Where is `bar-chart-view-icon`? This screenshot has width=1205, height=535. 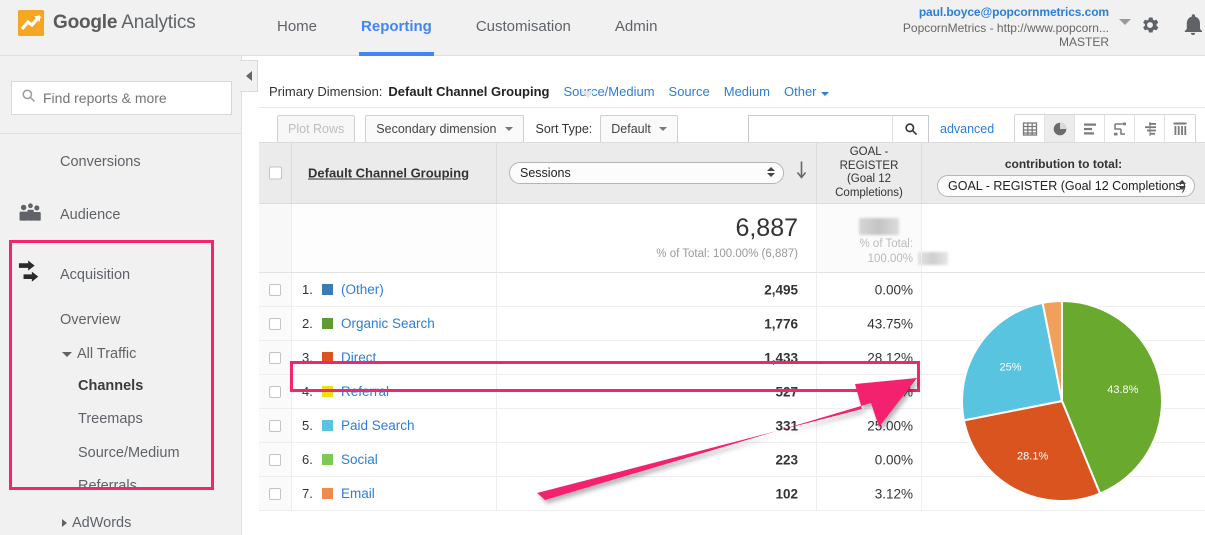
bar-chart-view-icon is located at coordinates (1090, 128).